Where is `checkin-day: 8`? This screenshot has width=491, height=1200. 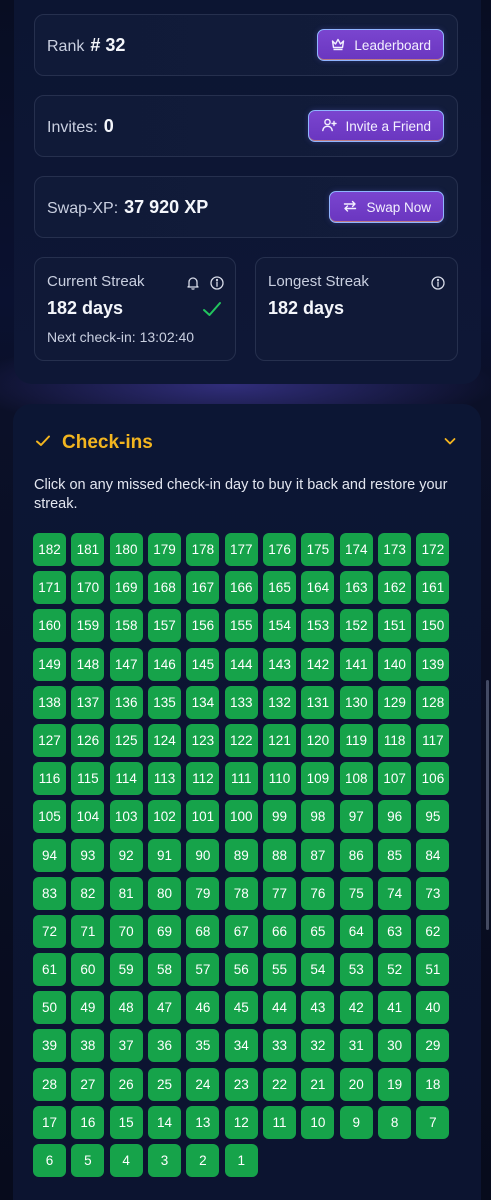 checkin-day: 8 is located at coordinates (395, 1122).